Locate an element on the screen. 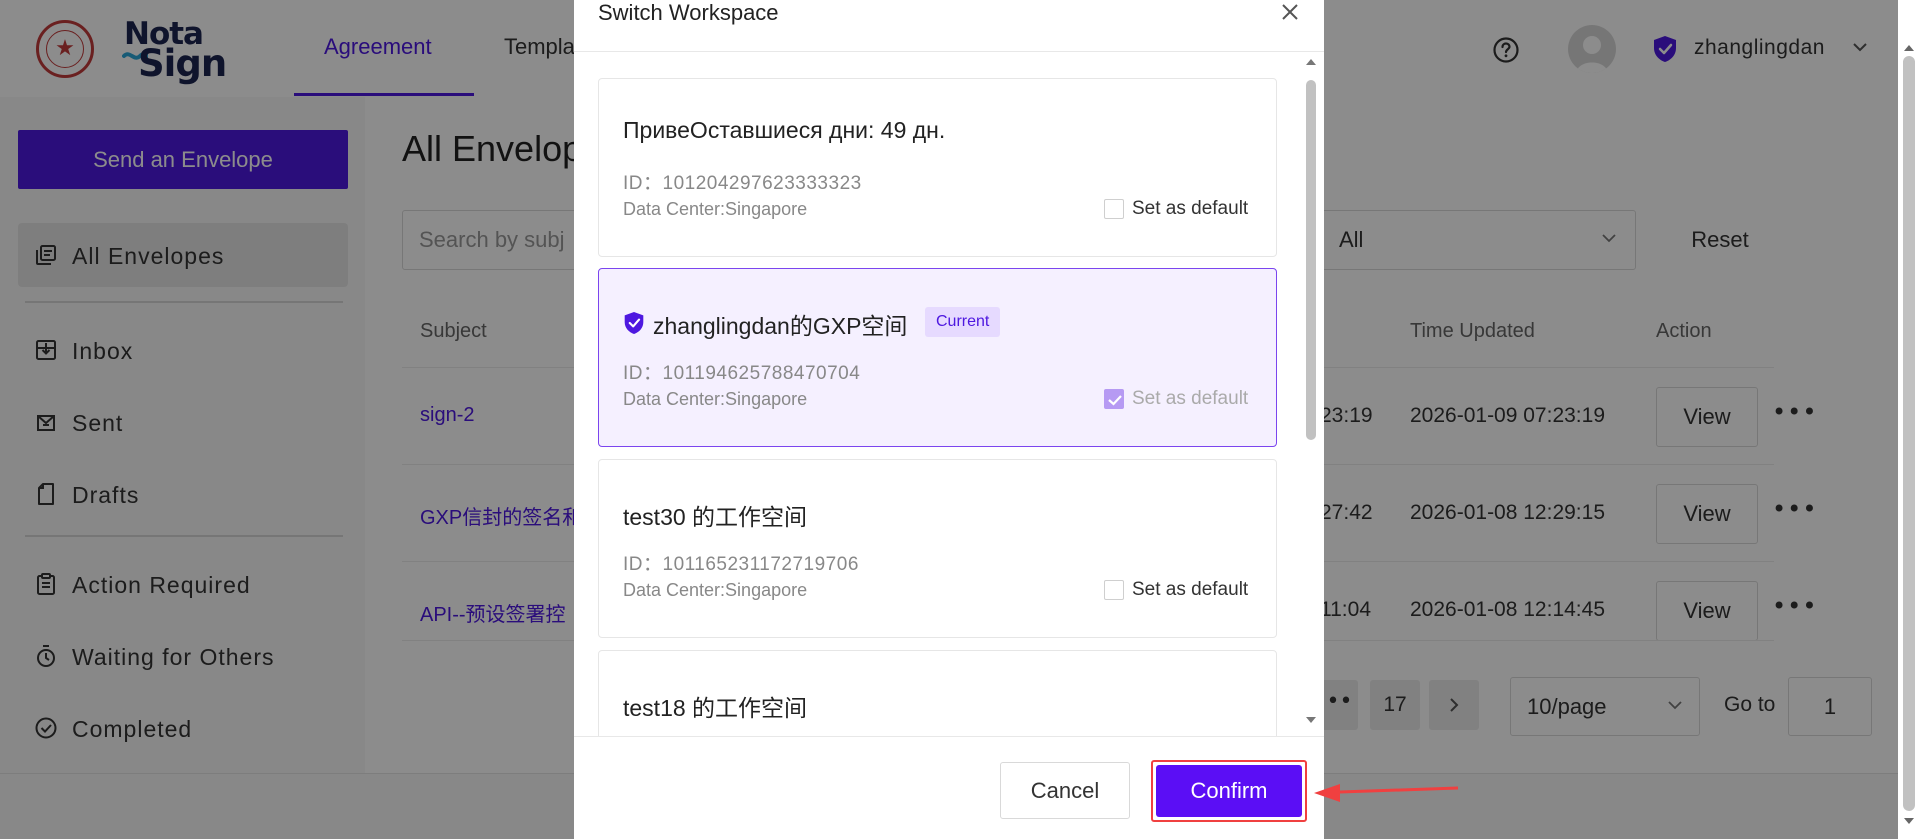 The image size is (1920, 839). confirm-highlight-box: Confirm is located at coordinates (1229, 791).